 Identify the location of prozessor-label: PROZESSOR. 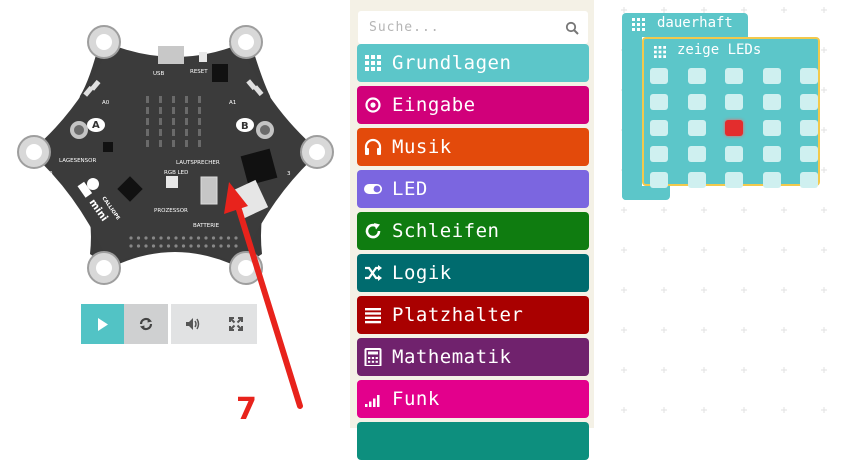
(171, 211).